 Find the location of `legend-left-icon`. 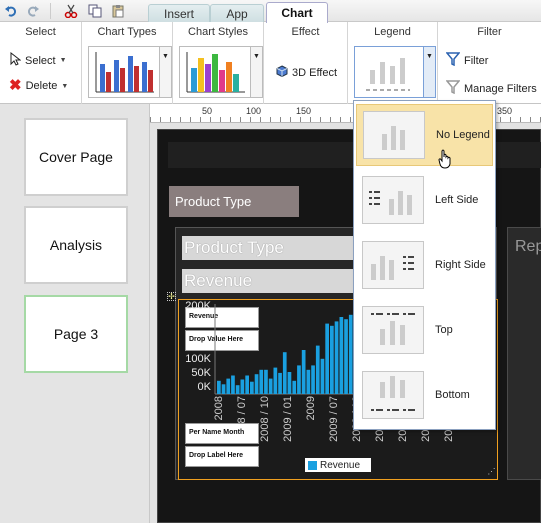

legend-left-icon is located at coordinates (393, 200).